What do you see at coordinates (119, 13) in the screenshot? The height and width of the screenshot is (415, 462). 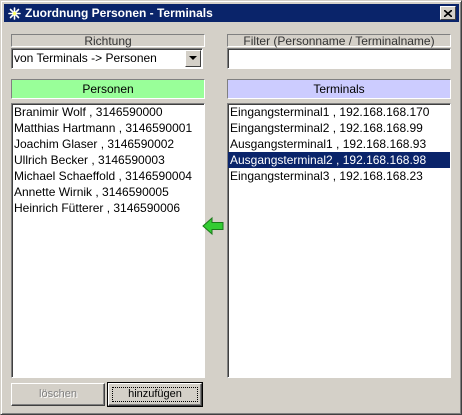 I see `window-title: Zuordnung Personen - Terminals` at bounding box center [119, 13].